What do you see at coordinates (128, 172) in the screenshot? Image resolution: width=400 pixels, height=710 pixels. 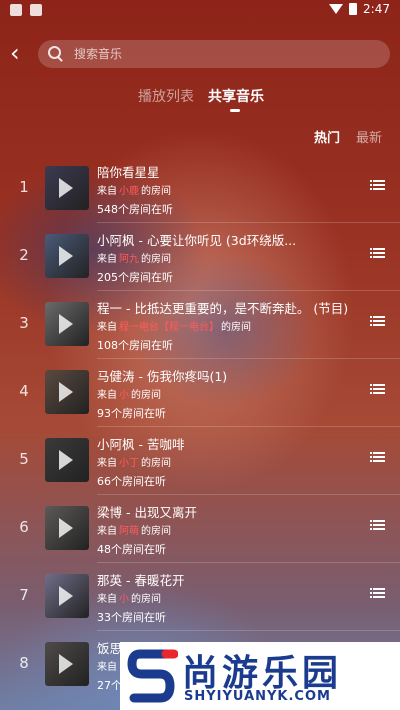 I see `song-title: 陪你看星星` at bounding box center [128, 172].